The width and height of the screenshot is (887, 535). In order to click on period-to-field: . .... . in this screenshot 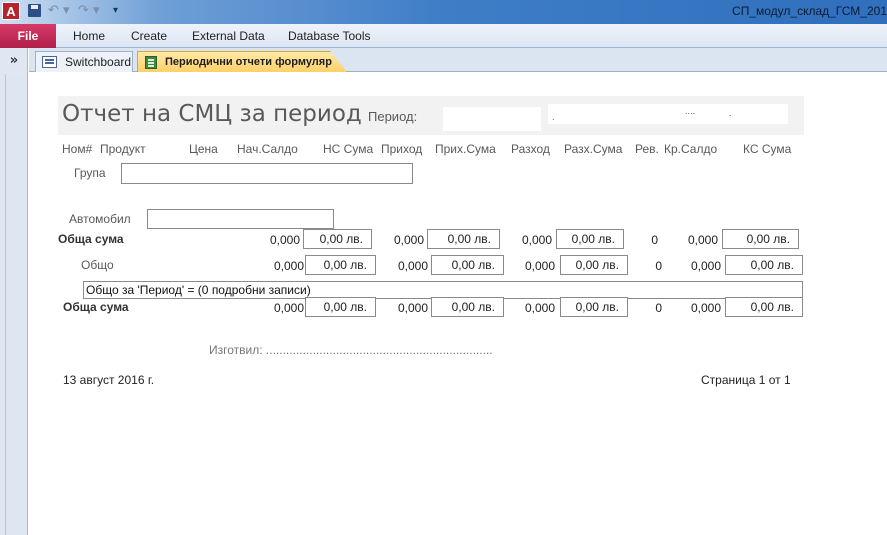, I will do `click(668, 114)`.